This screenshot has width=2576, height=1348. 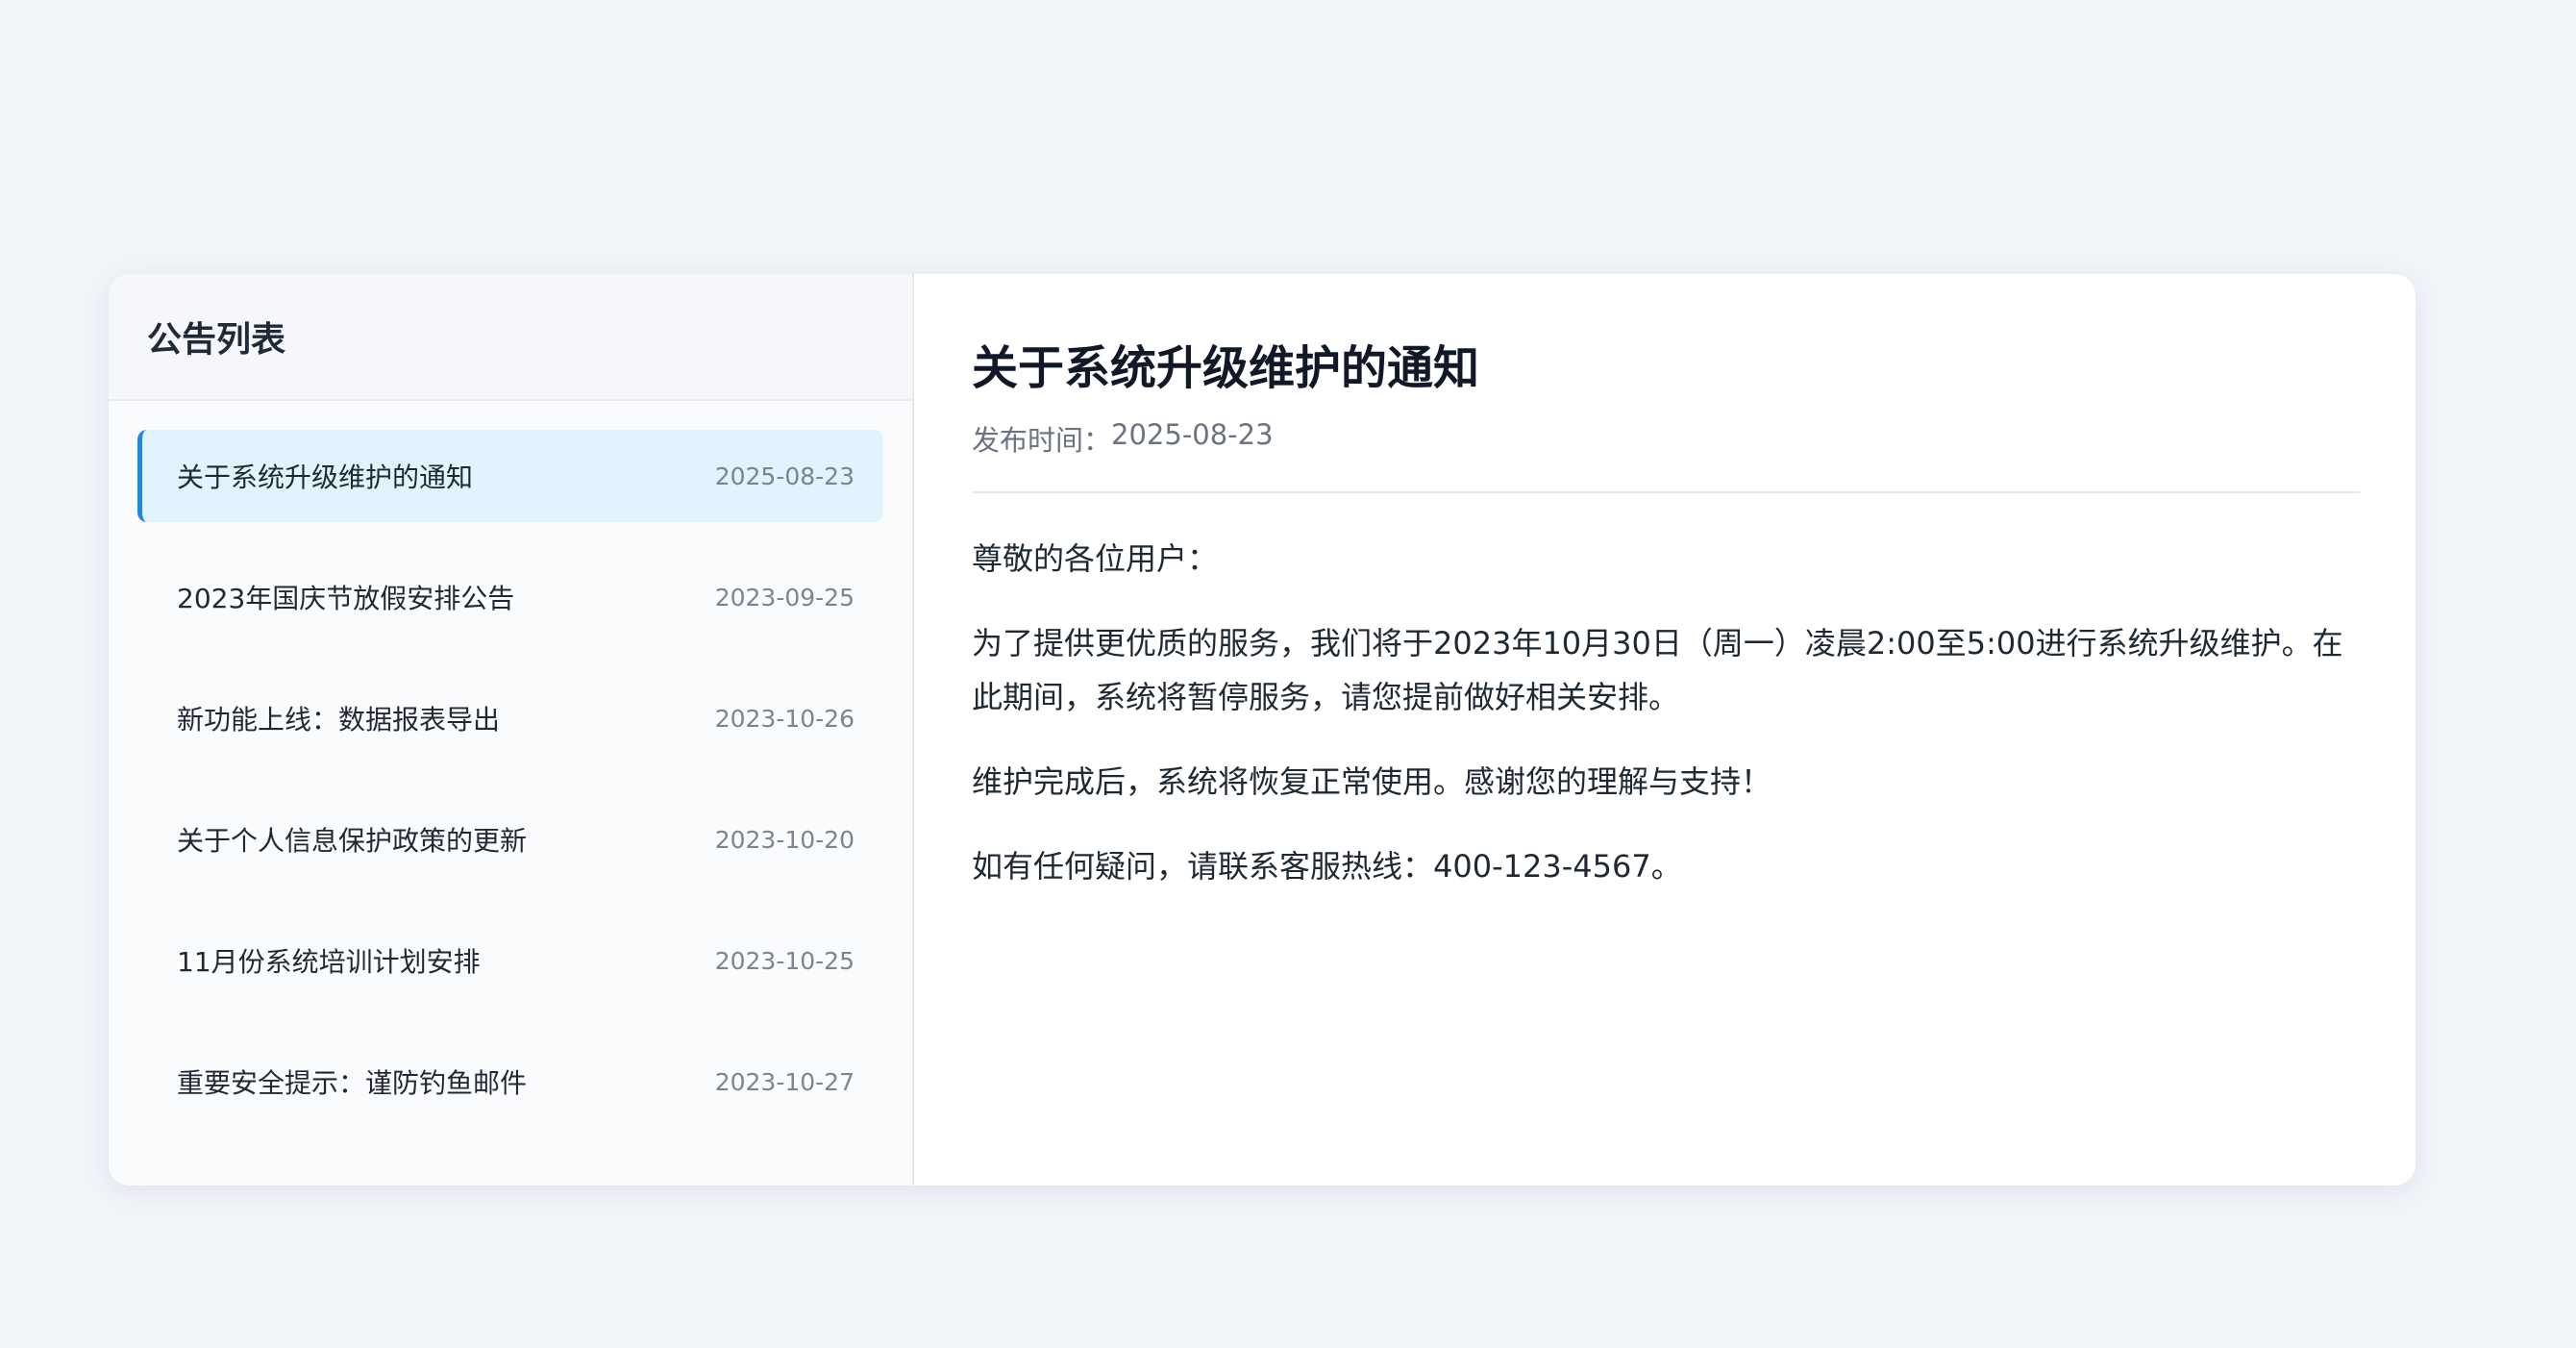 I want to click on list-item: 重要安全提示：谨防钓鱼邮件 2023-10-27, so click(x=510, y=1082).